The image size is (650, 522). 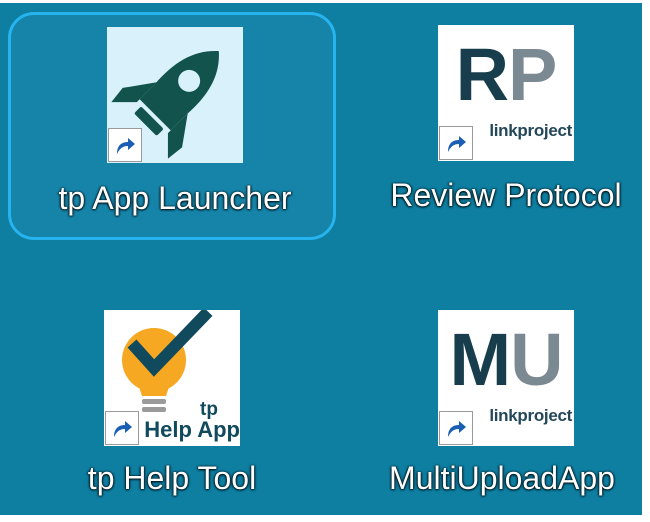 What do you see at coordinates (480, 359) in the screenshot?
I see `logo-letter-m: M` at bounding box center [480, 359].